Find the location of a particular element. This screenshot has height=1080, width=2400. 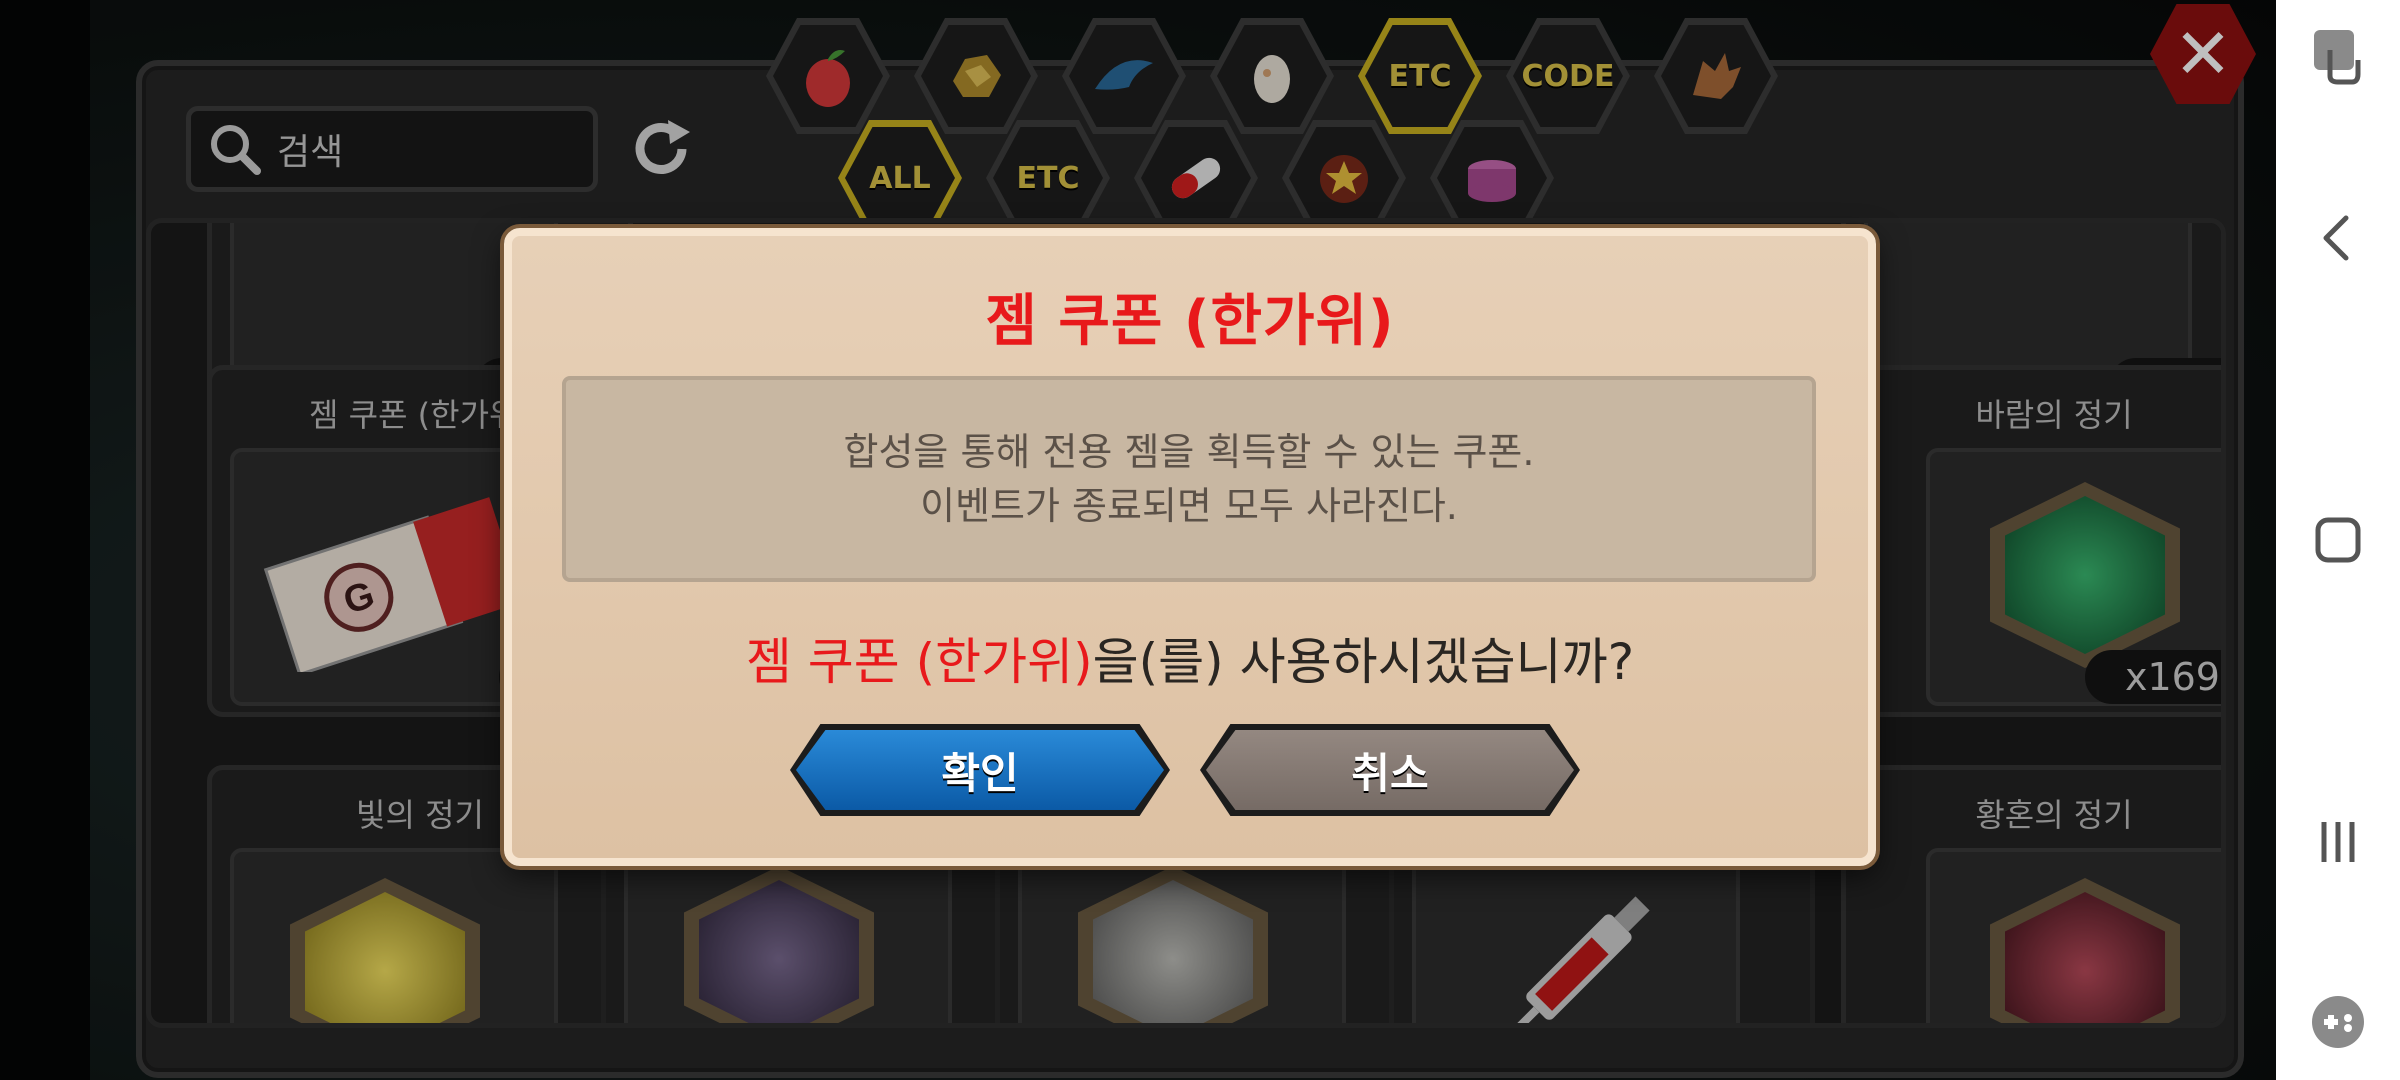

confirm-label: 확인 is located at coordinates (980, 773).